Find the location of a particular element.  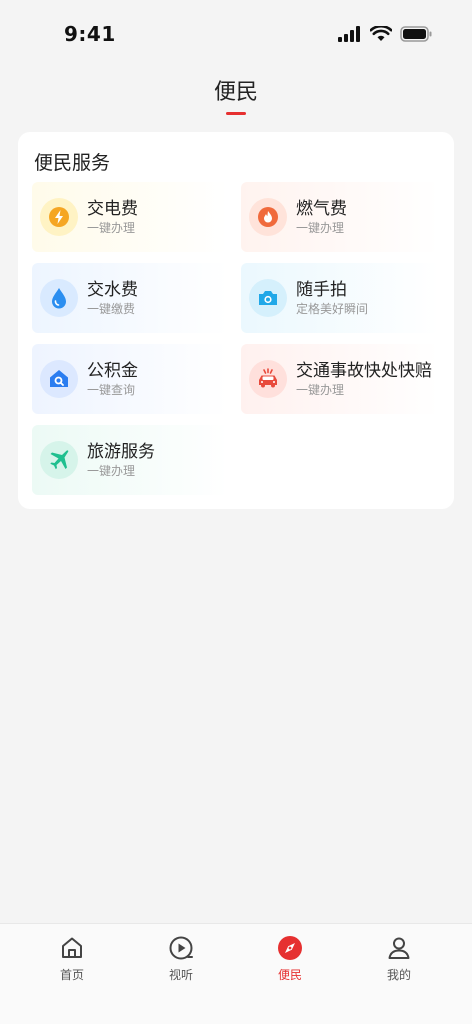

service-title: 交通事故快处快赔 is located at coordinates (364, 371).